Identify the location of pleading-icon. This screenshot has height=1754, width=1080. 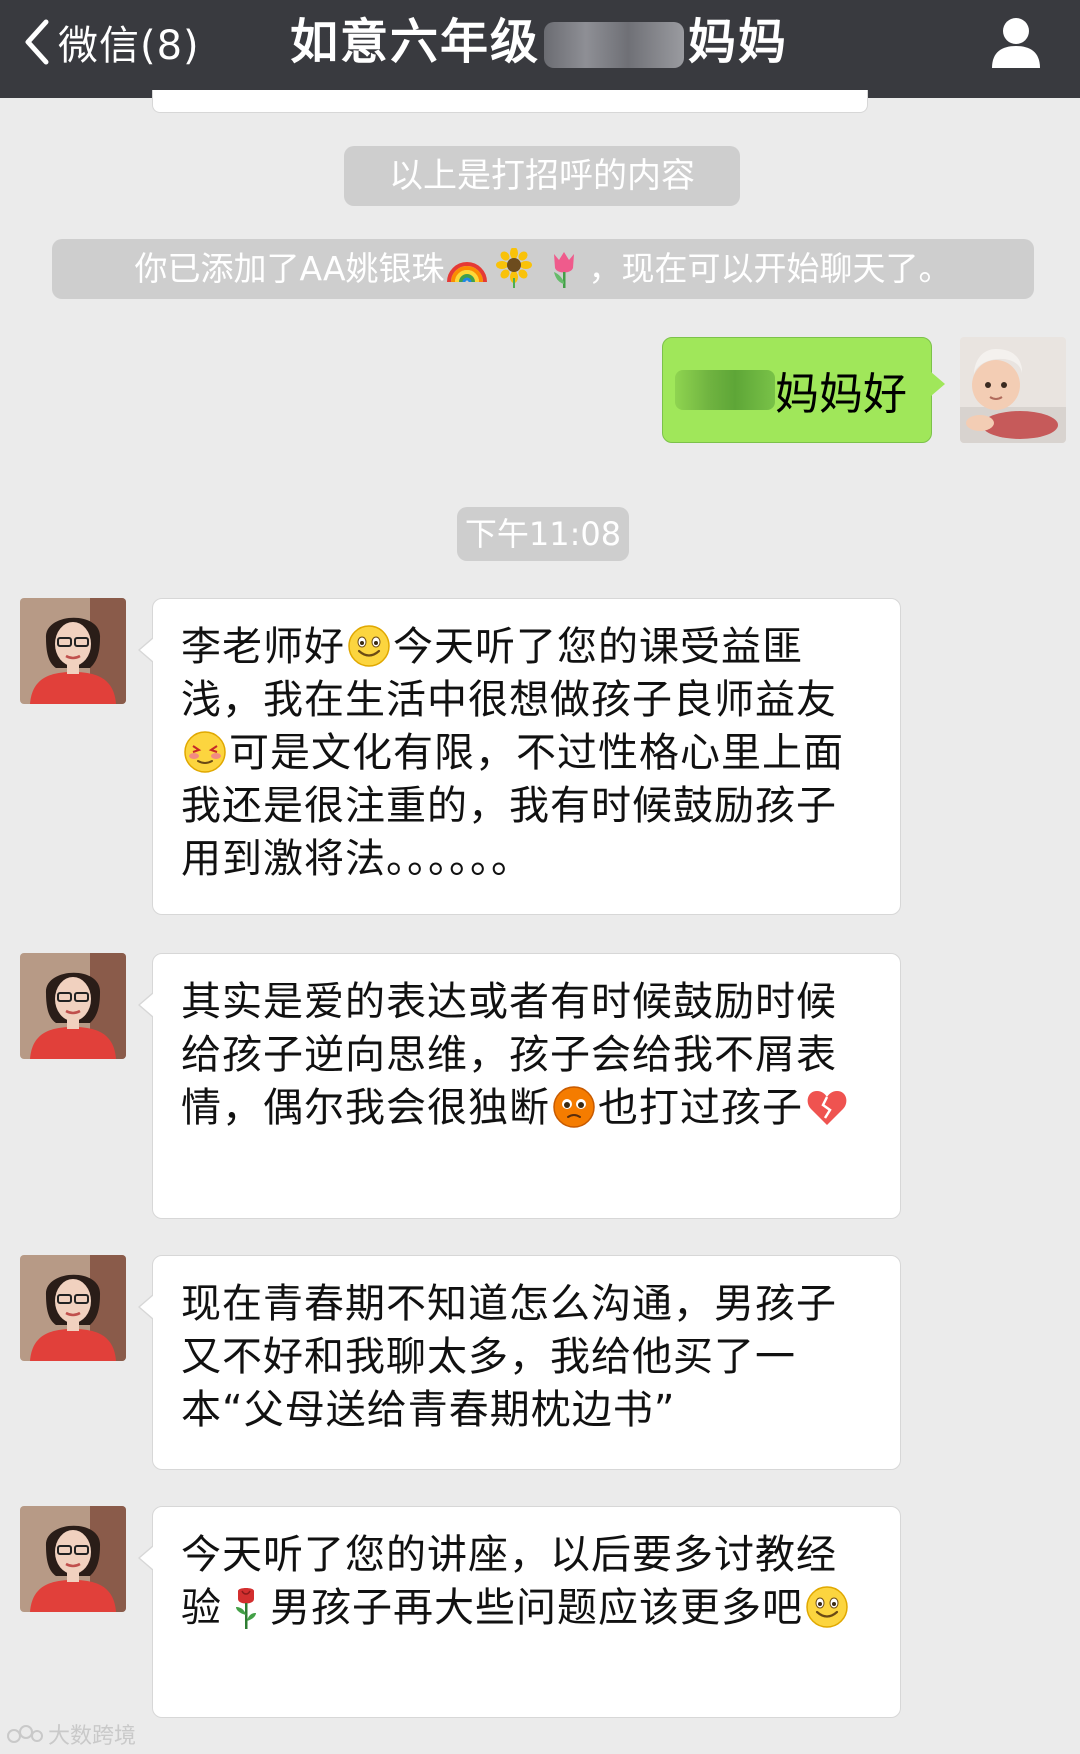
(574, 1107).